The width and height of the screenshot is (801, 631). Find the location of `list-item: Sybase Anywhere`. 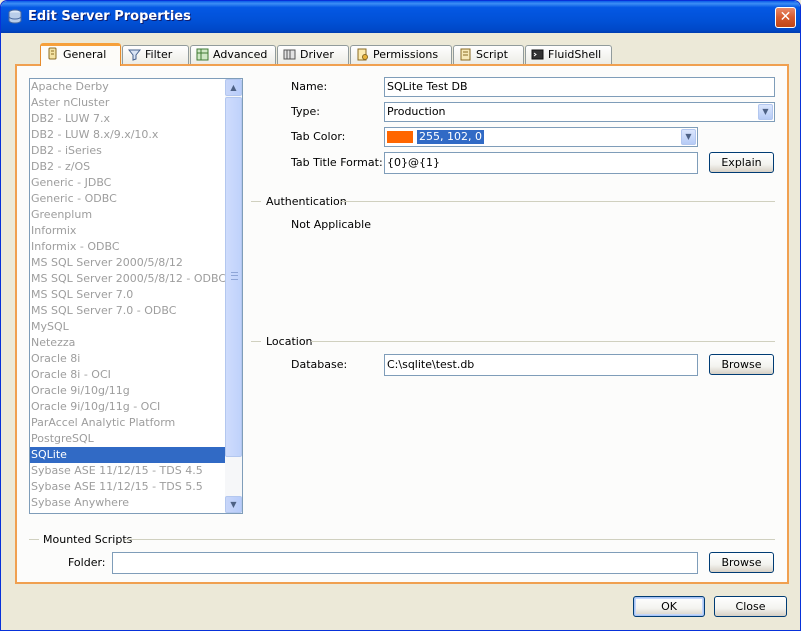

list-item: Sybase Anywhere is located at coordinates (128, 503).